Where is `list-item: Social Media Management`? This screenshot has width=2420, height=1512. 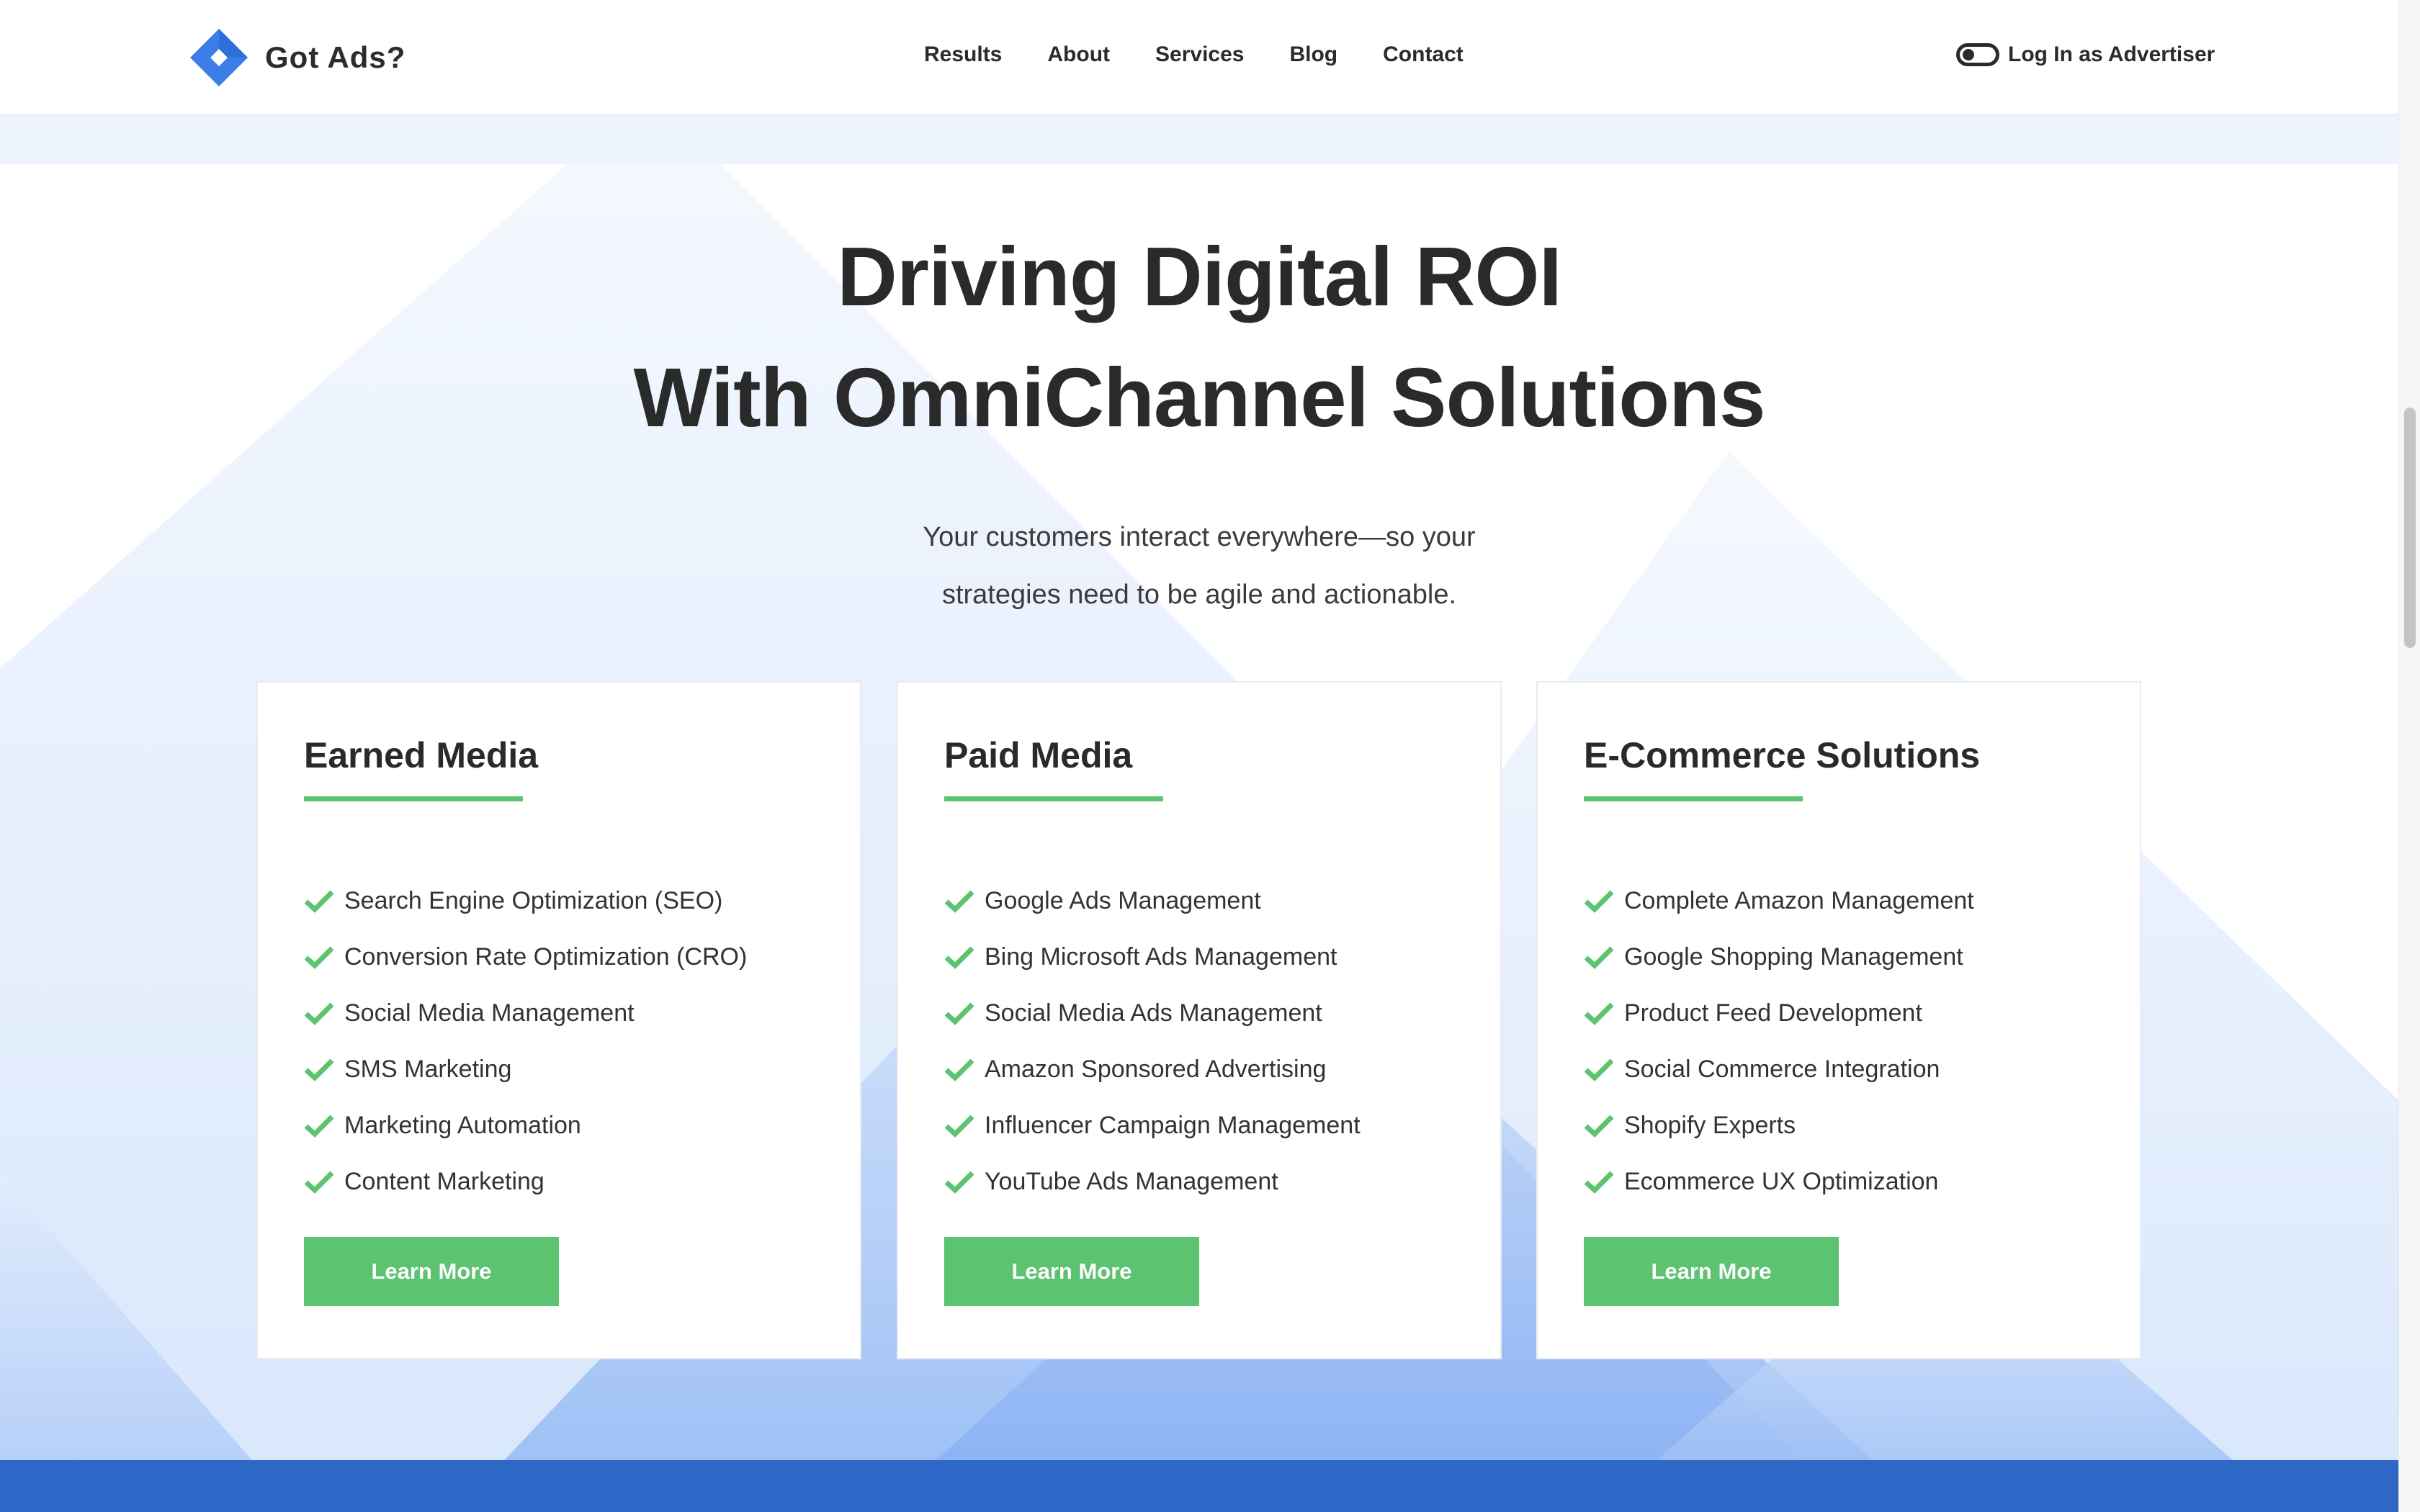 list-item: Social Media Management is located at coordinates (525, 1013).